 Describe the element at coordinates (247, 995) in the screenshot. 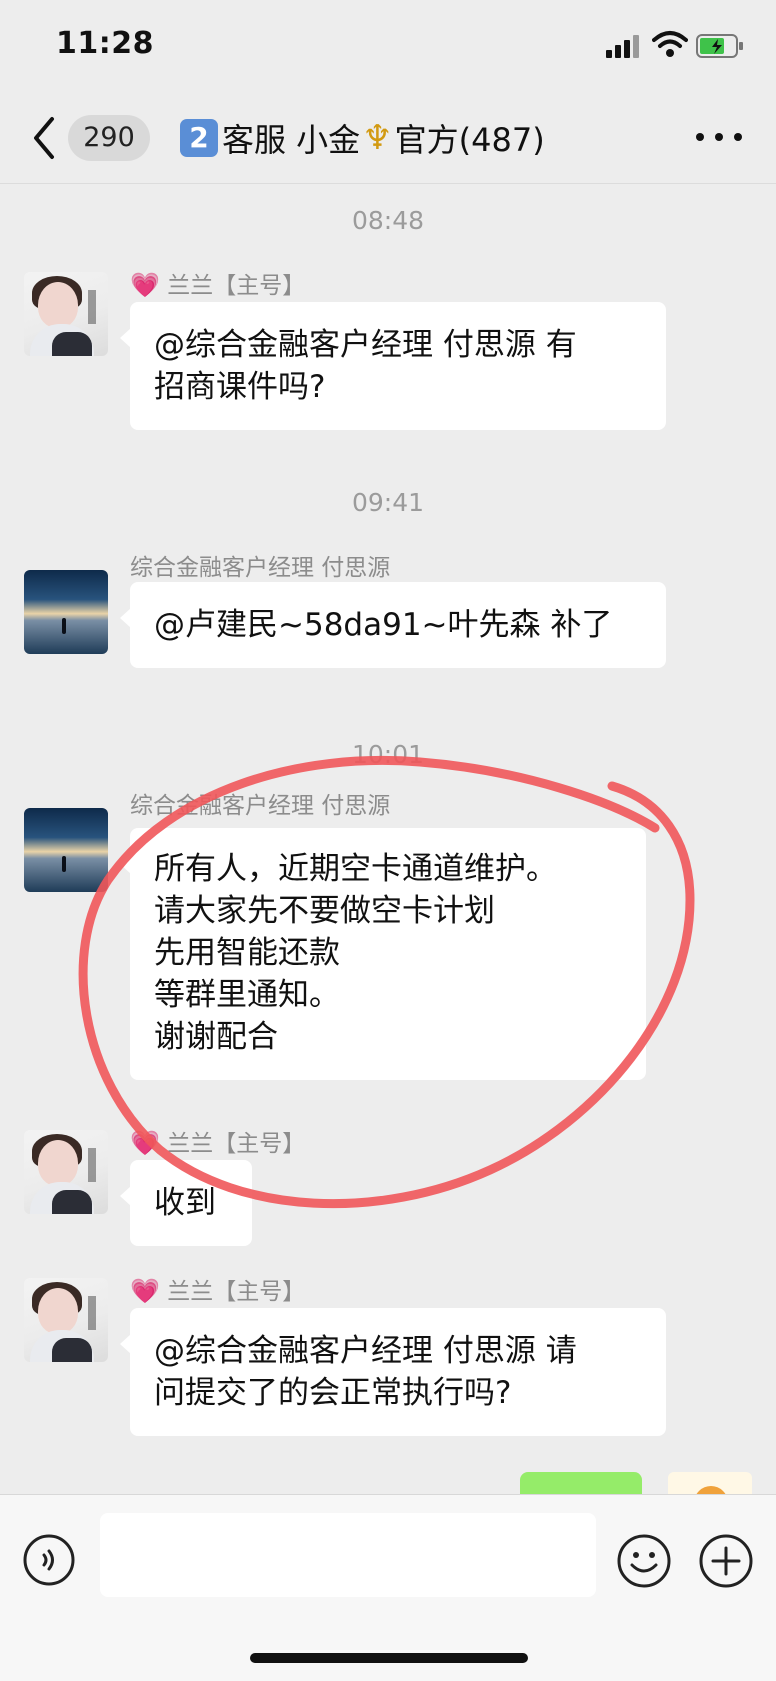

I see `message-line: 等群里通知。` at that location.